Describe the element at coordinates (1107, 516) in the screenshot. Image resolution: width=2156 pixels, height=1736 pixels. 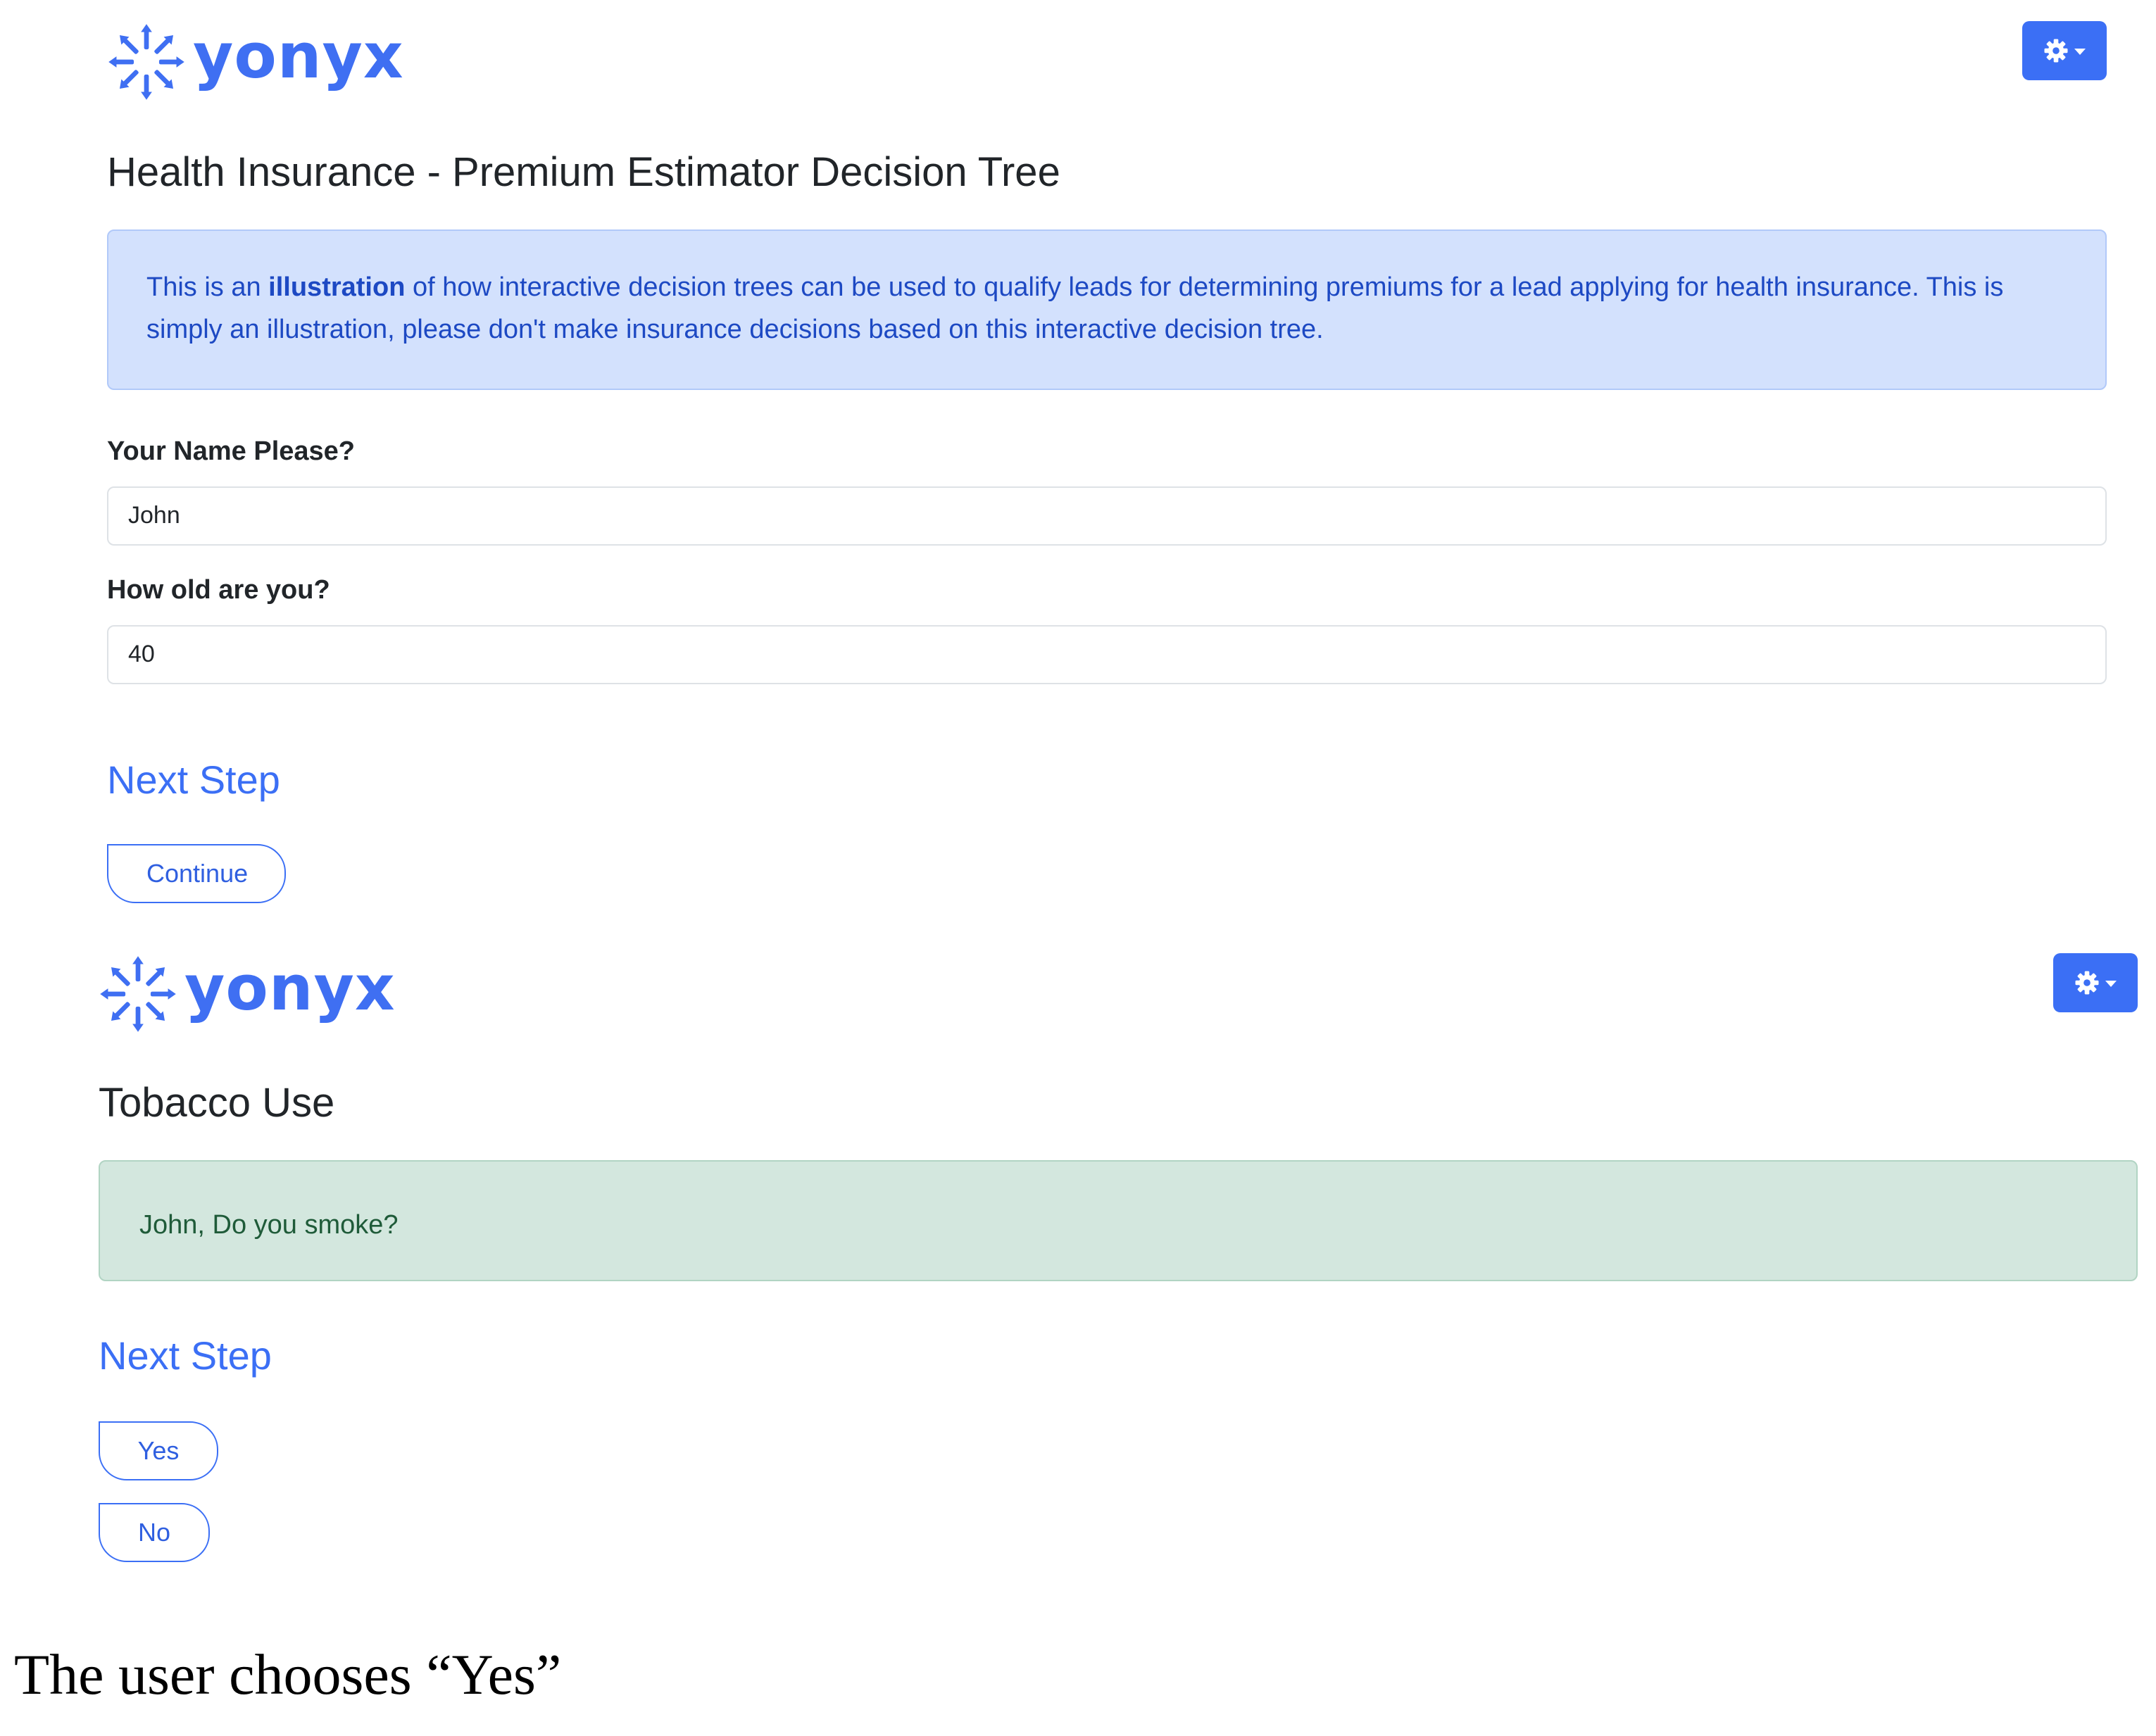
I see `name-input` at that location.